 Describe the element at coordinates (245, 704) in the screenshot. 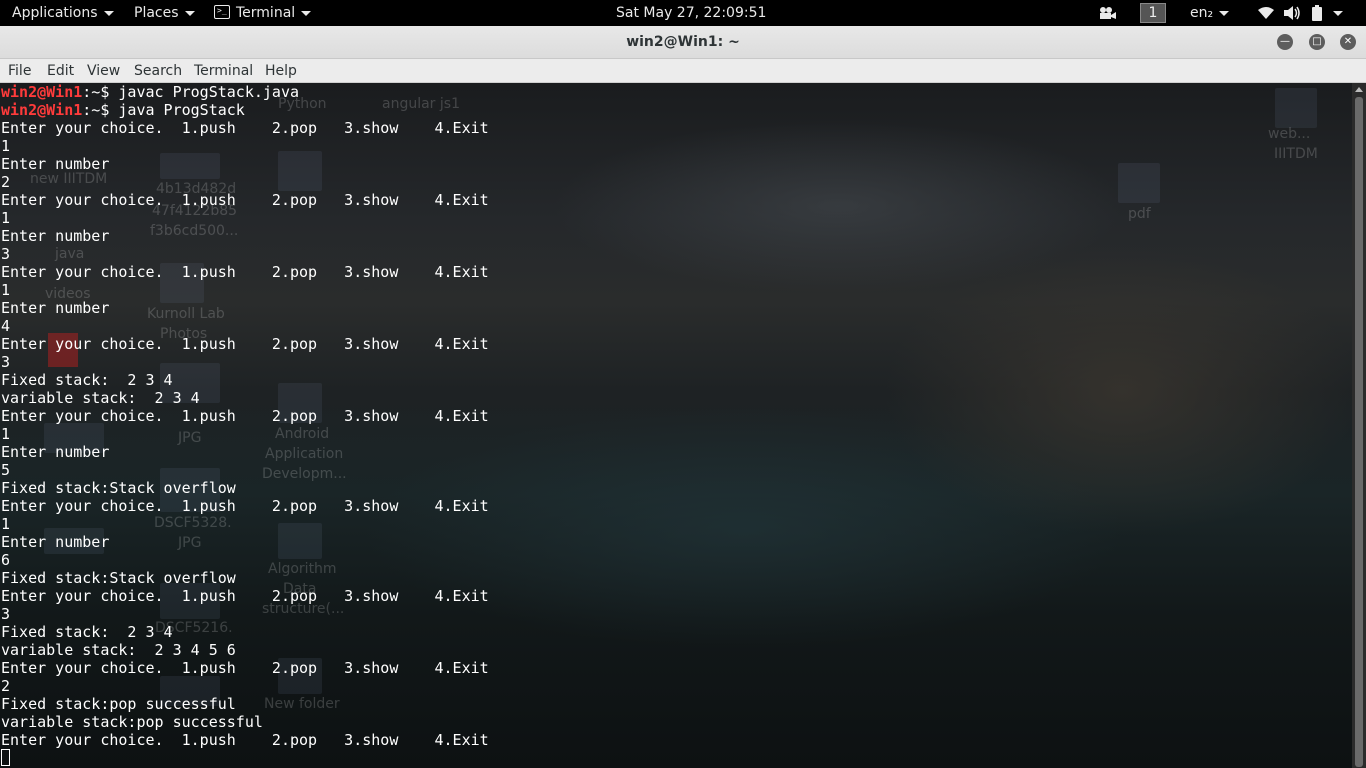

I see `terminal-line: Fixed stack:pop successful` at that location.